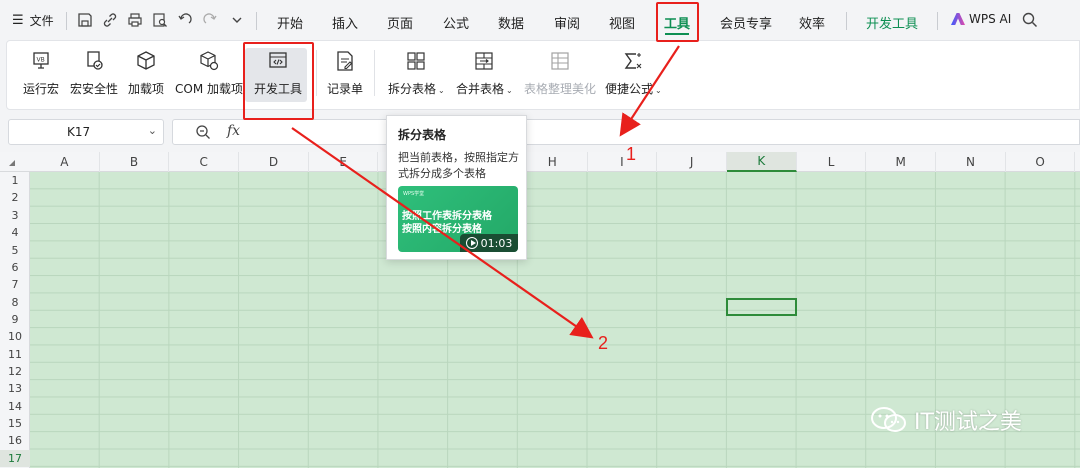 The height and width of the screenshot is (468, 1080). Describe the element at coordinates (185, 20) in the screenshot. I see `undo-icon` at that location.